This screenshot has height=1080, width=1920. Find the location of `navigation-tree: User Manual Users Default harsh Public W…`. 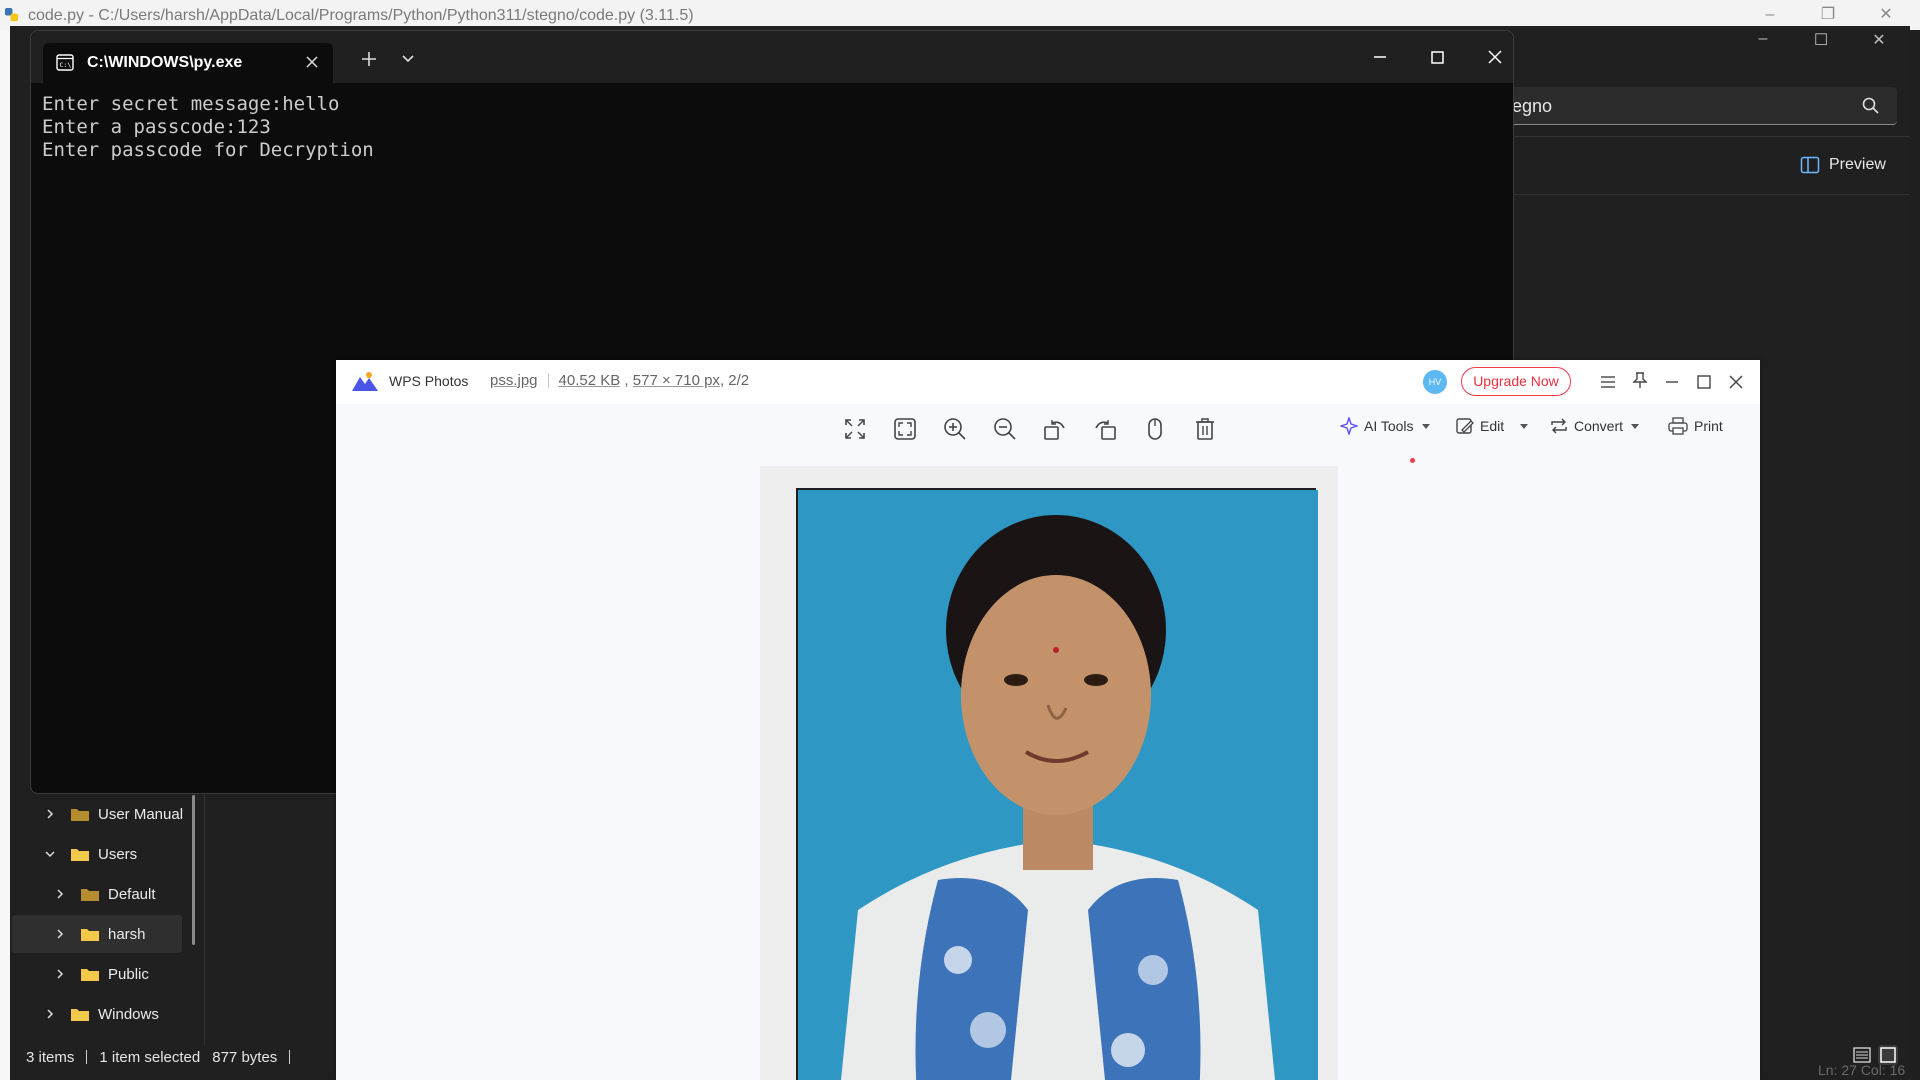

navigation-tree: User Manual Users Default harsh Public W… is located at coordinates (105, 920).